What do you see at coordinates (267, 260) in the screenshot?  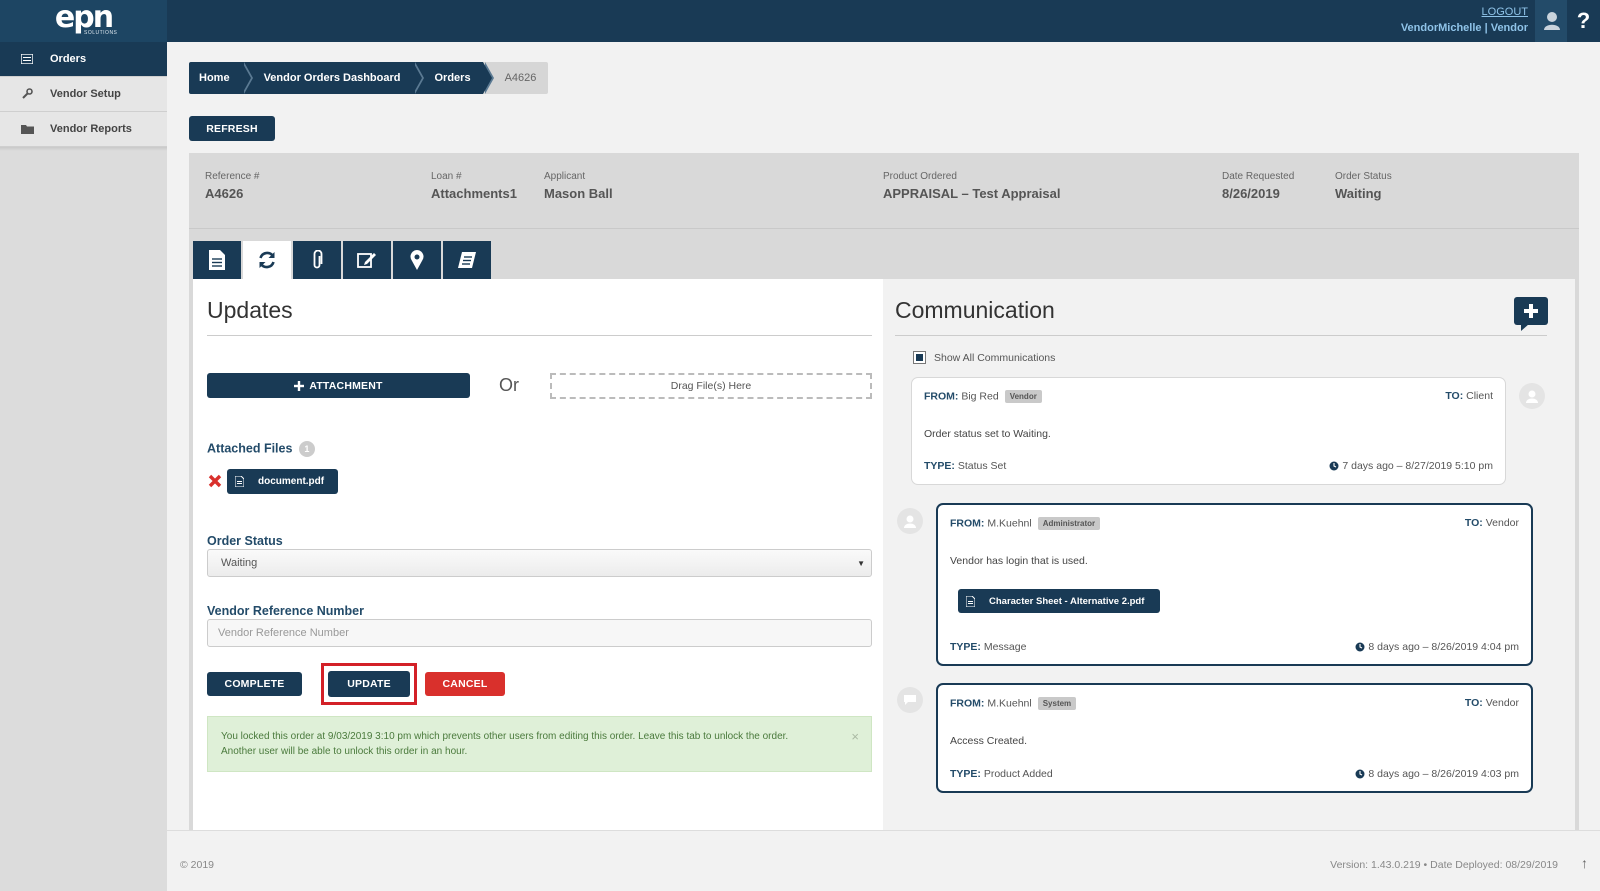 I see `tab-updates` at bounding box center [267, 260].